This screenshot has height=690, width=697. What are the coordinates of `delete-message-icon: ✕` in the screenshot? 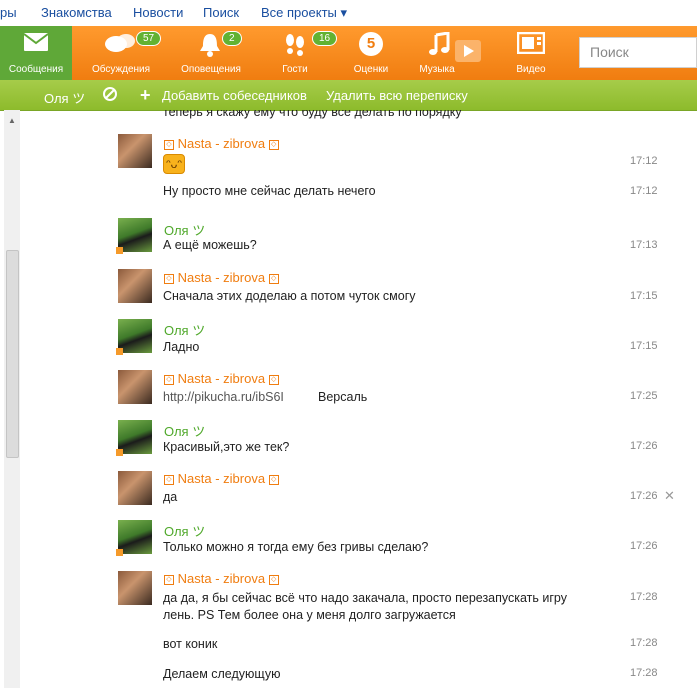 It's located at (669, 496).